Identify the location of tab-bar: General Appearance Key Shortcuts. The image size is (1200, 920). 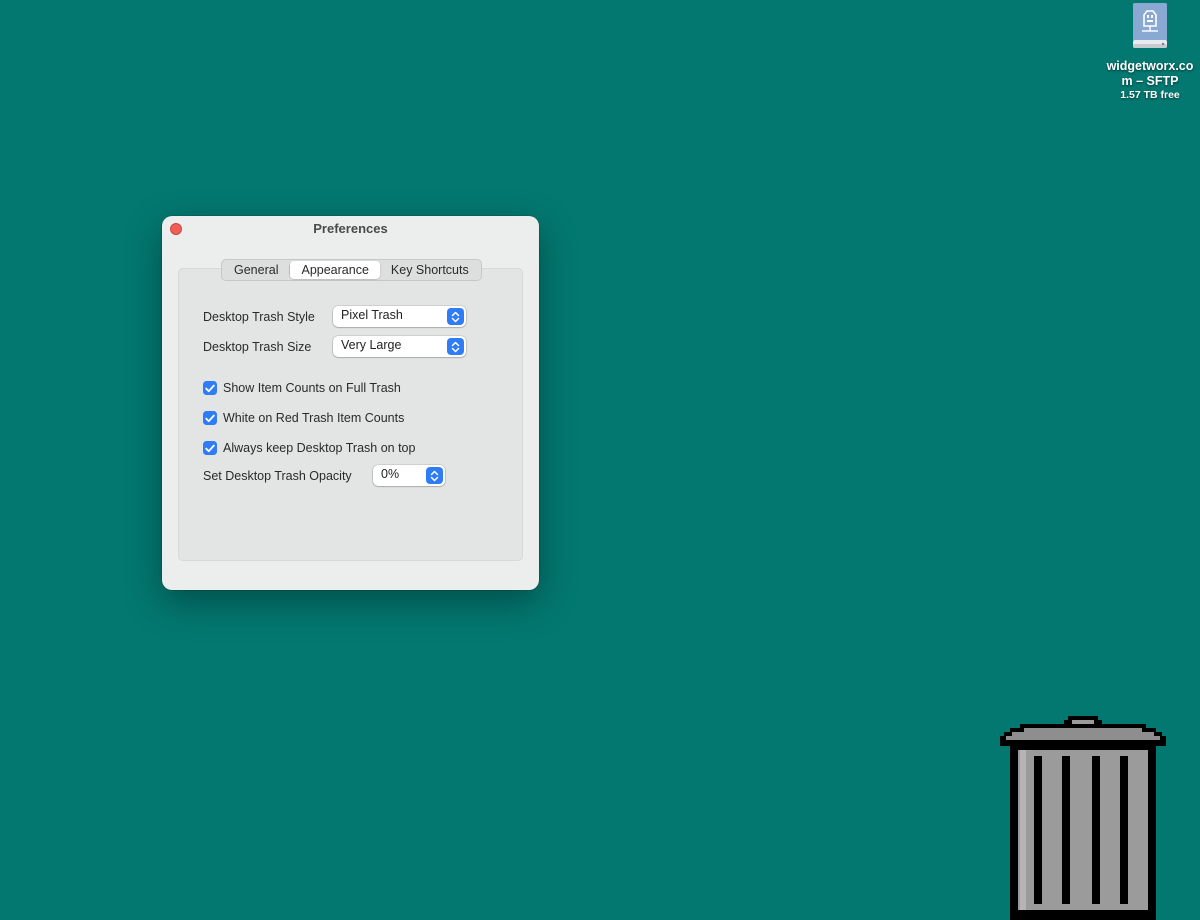
(351, 270).